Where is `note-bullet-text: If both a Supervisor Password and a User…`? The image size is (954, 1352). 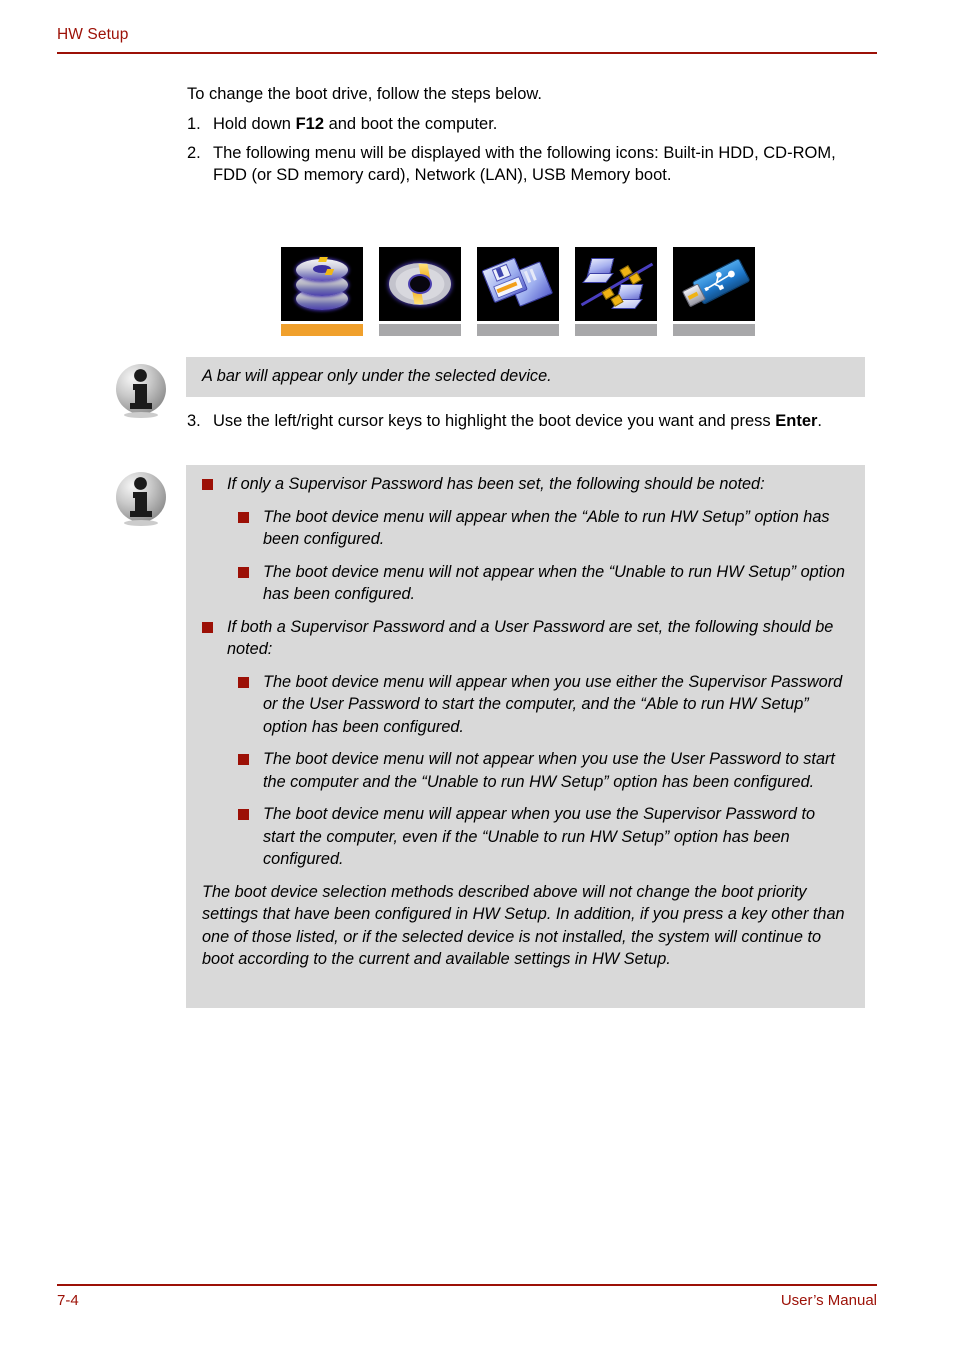 note-bullet-text: If both a Supervisor Password and a User… is located at coordinates (530, 638).